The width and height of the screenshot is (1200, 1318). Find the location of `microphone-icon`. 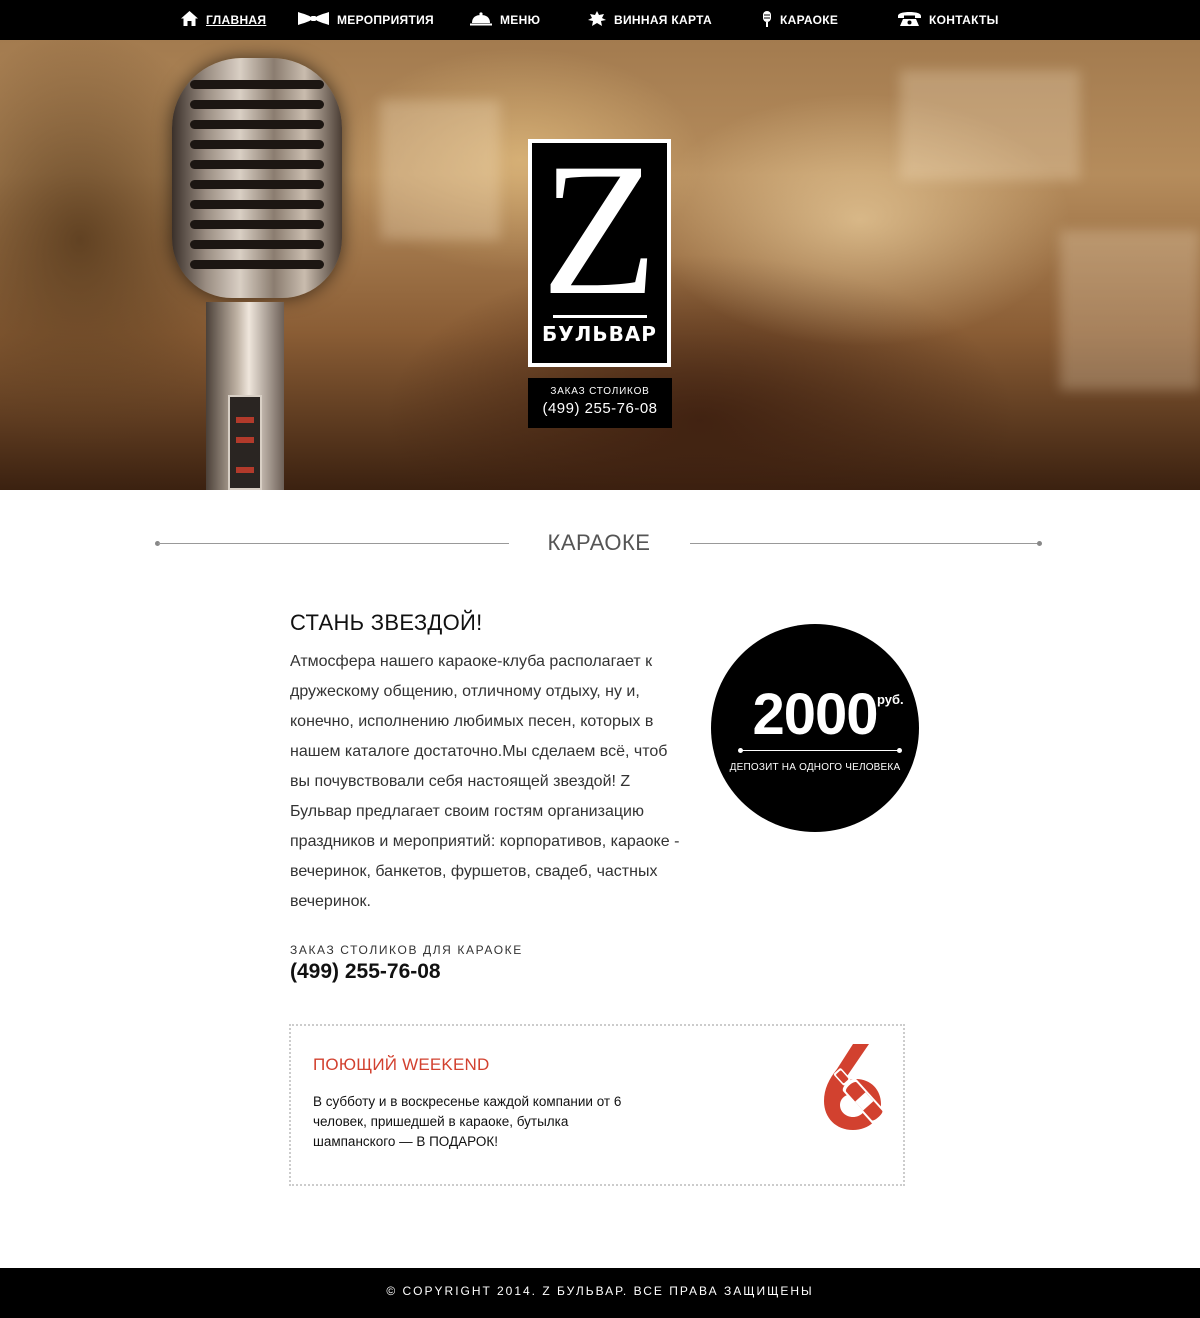

microphone-icon is located at coordinates (767, 20).